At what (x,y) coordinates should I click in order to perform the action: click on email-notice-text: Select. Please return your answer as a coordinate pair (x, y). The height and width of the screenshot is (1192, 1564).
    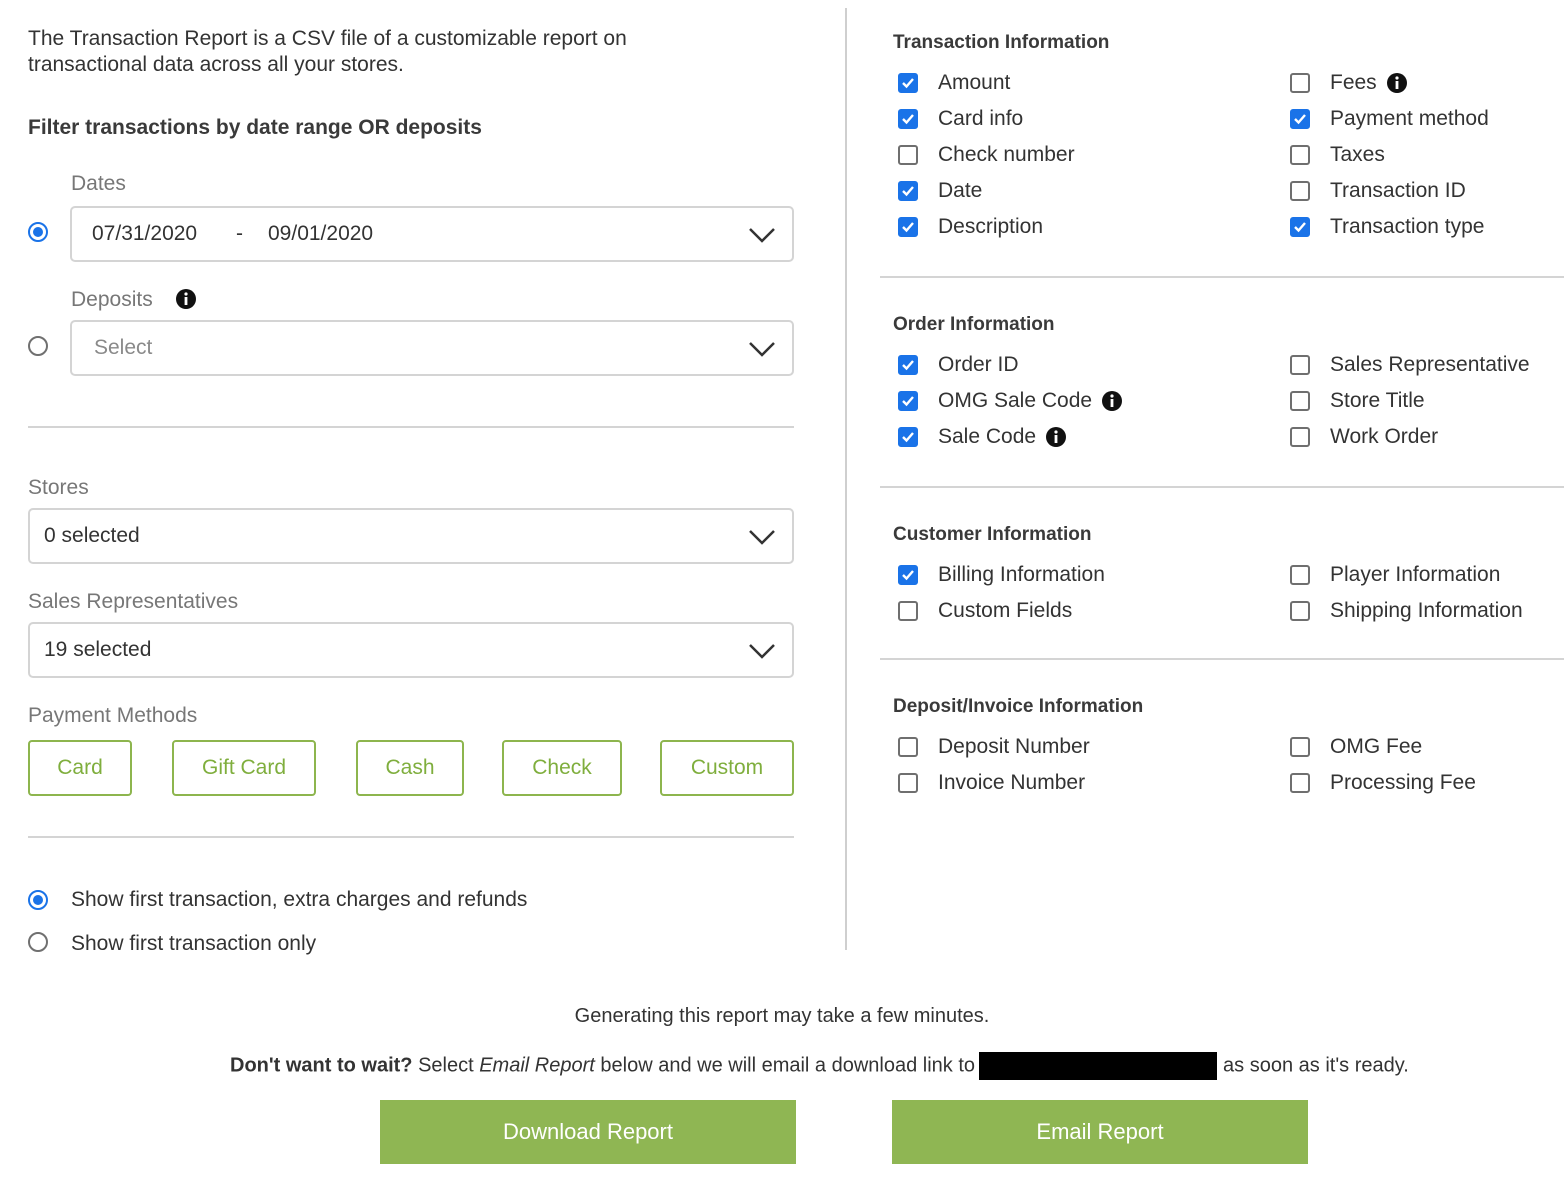
    Looking at the image, I should click on (446, 1065).